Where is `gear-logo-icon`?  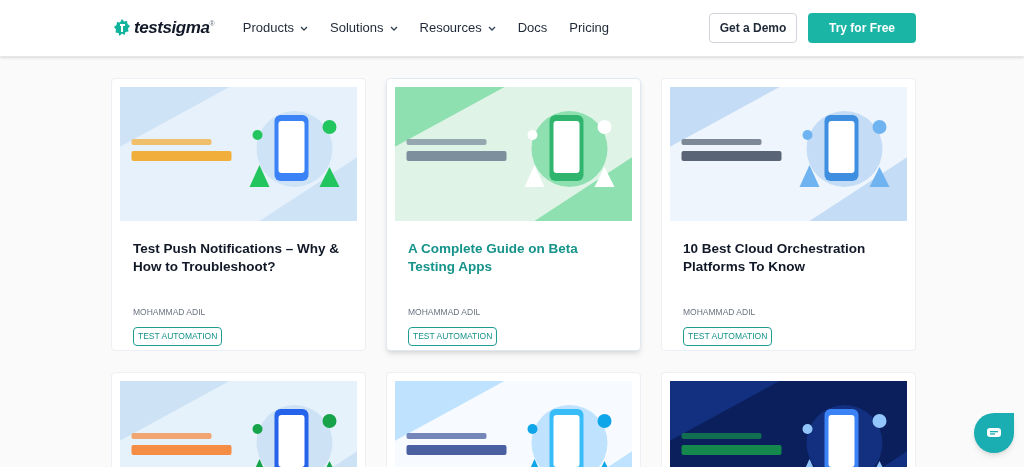 gear-logo-icon is located at coordinates (122, 28).